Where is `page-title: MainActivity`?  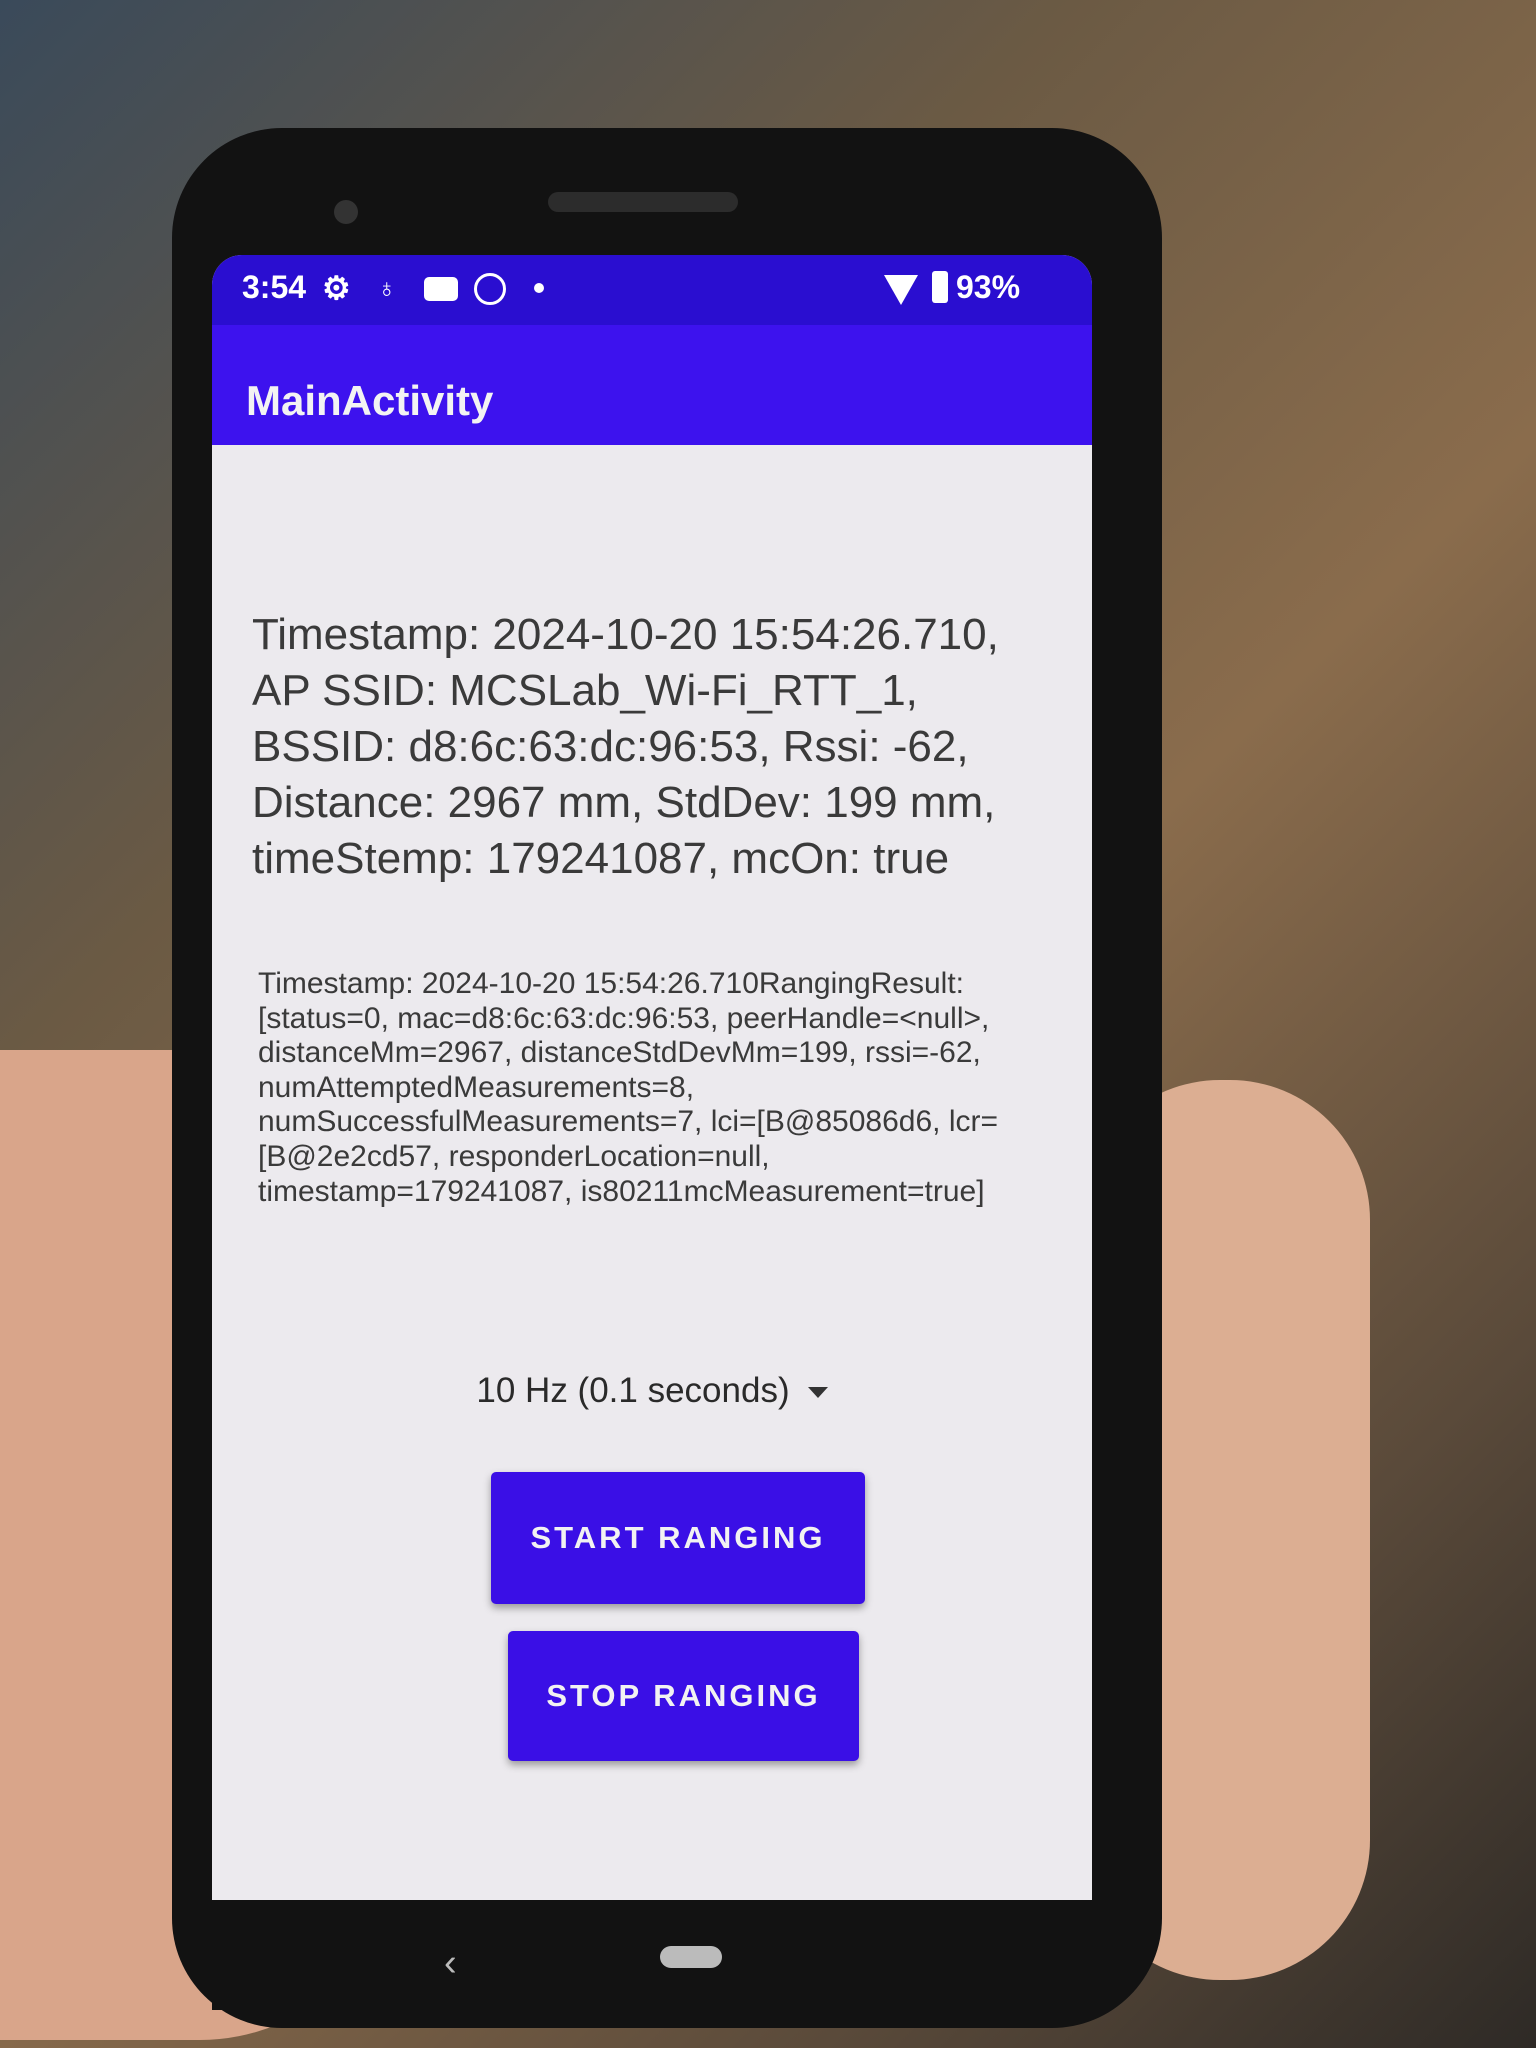 page-title: MainActivity is located at coordinates (370, 400).